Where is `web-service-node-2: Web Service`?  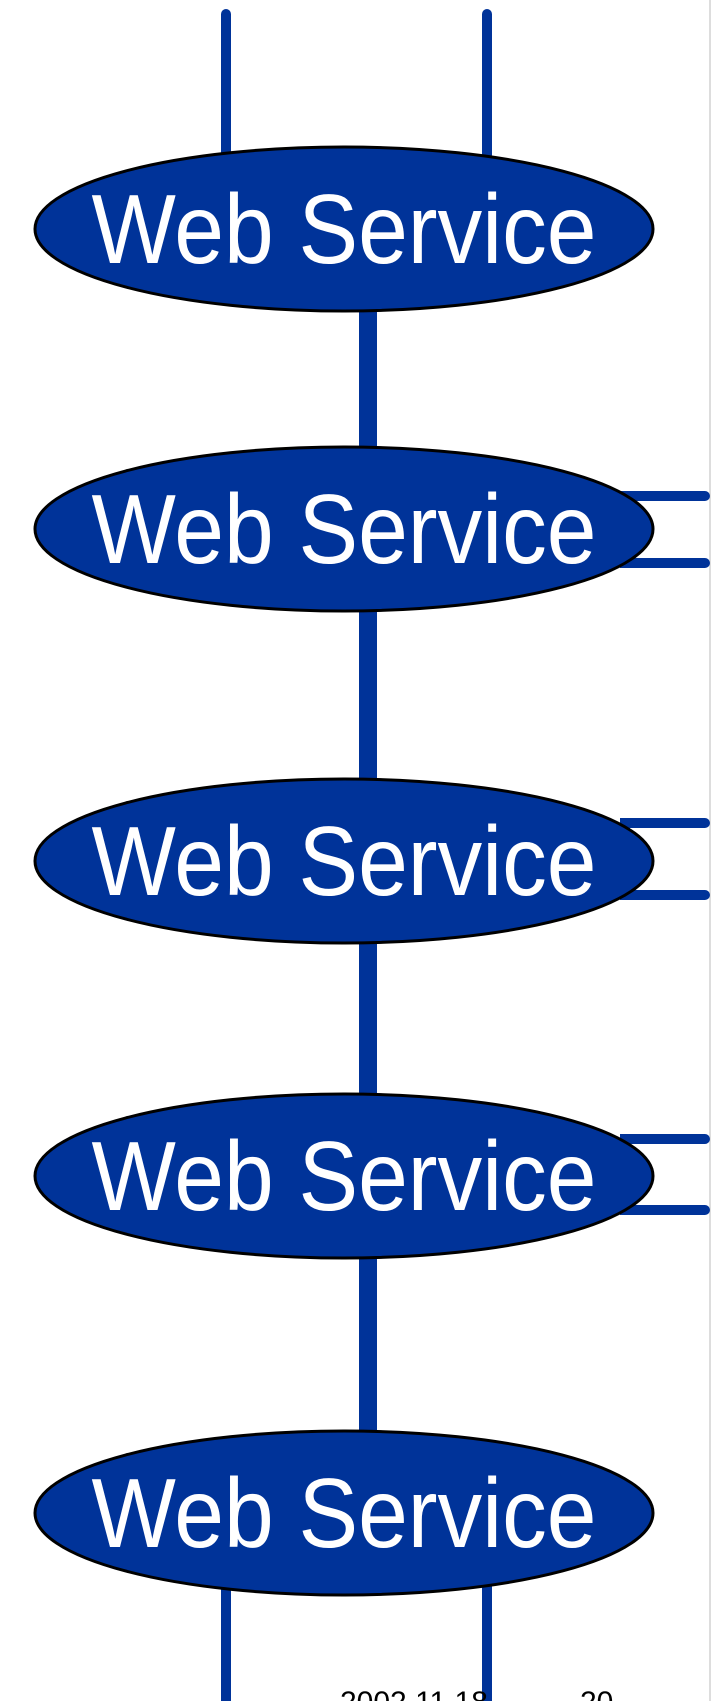 web-service-node-2: Web Service is located at coordinates (344, 529).